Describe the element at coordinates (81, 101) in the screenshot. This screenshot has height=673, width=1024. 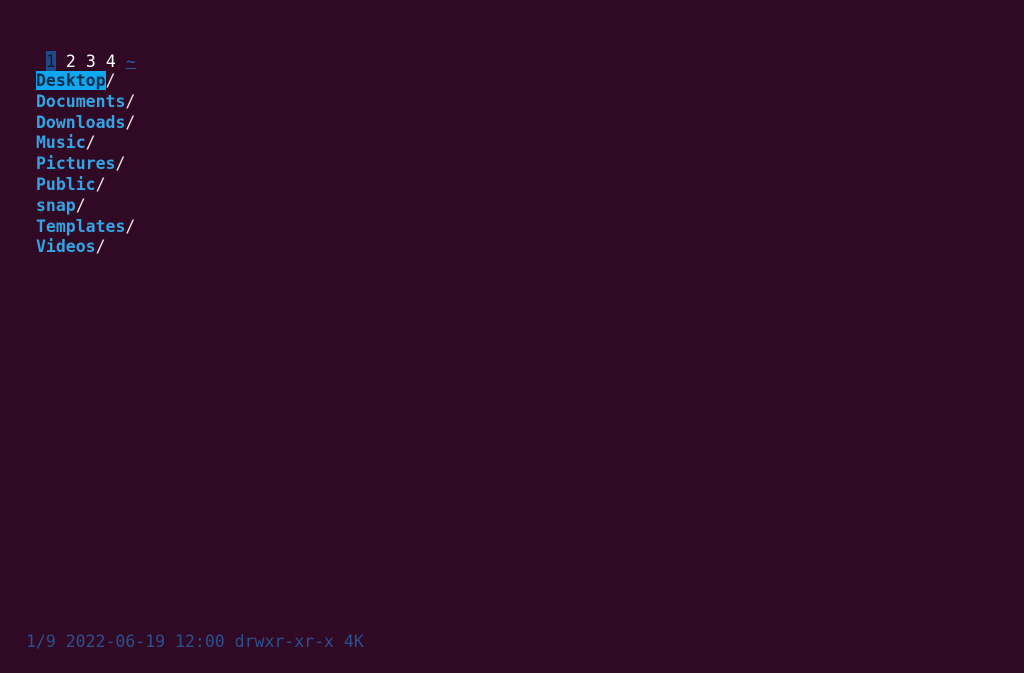
I see `dir-name: Documents` at that location.